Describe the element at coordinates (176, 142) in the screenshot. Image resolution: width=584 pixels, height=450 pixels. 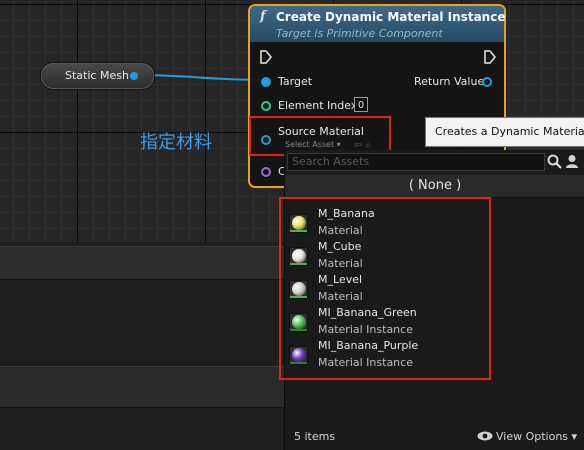
I see `annotation-label: 指定材料` at that location.